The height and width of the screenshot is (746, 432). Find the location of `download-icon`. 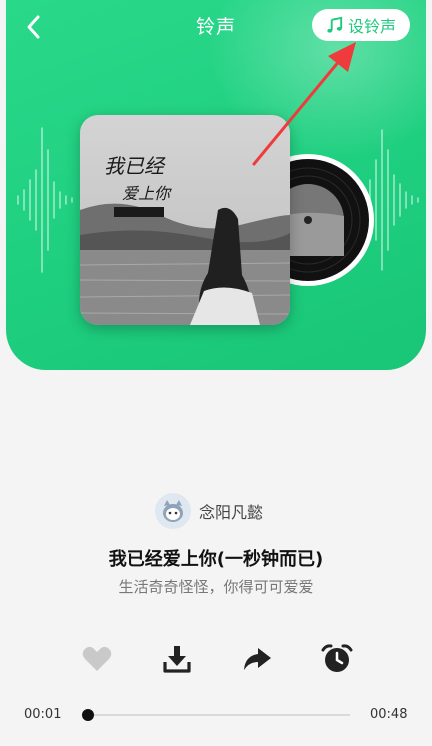

download-icon is located at coordinates (177, 659).